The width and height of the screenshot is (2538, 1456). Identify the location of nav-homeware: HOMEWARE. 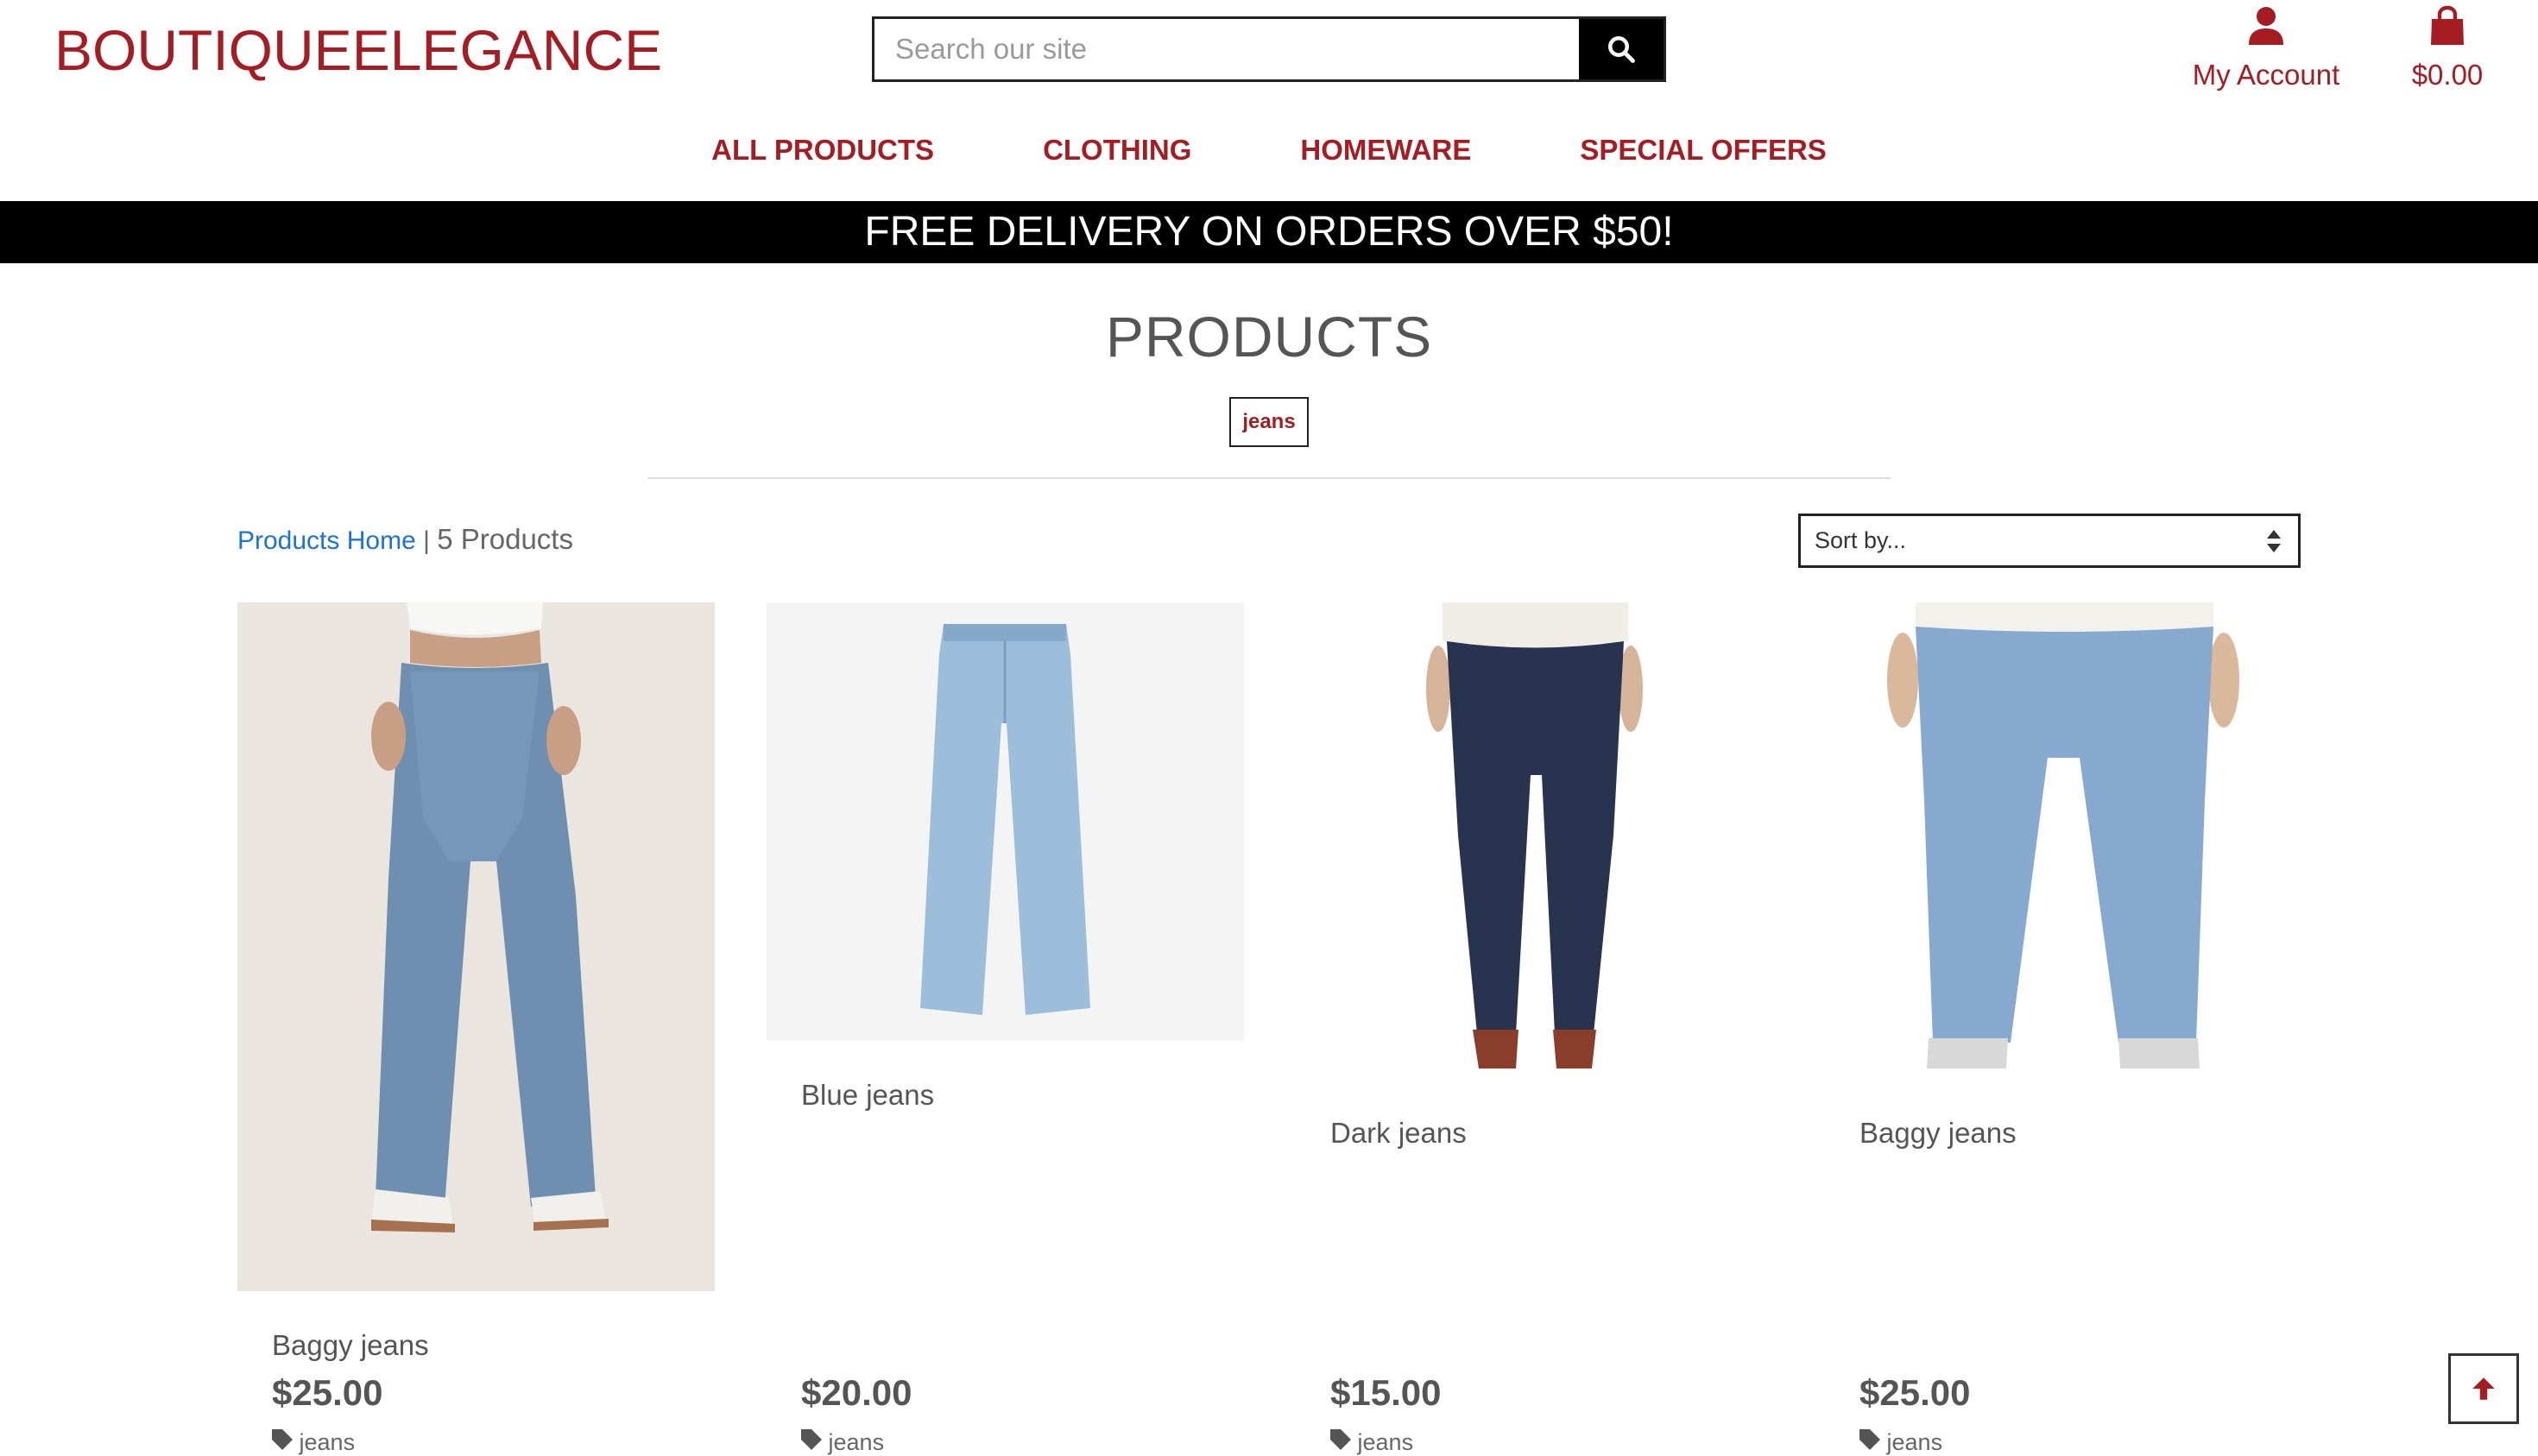
(1385, 151).